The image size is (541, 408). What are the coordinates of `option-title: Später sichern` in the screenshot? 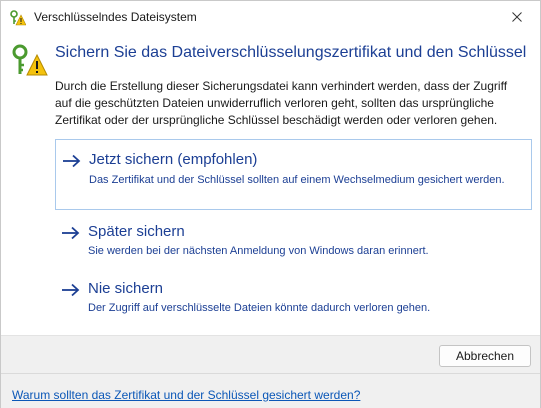 It's located at (136, 231).